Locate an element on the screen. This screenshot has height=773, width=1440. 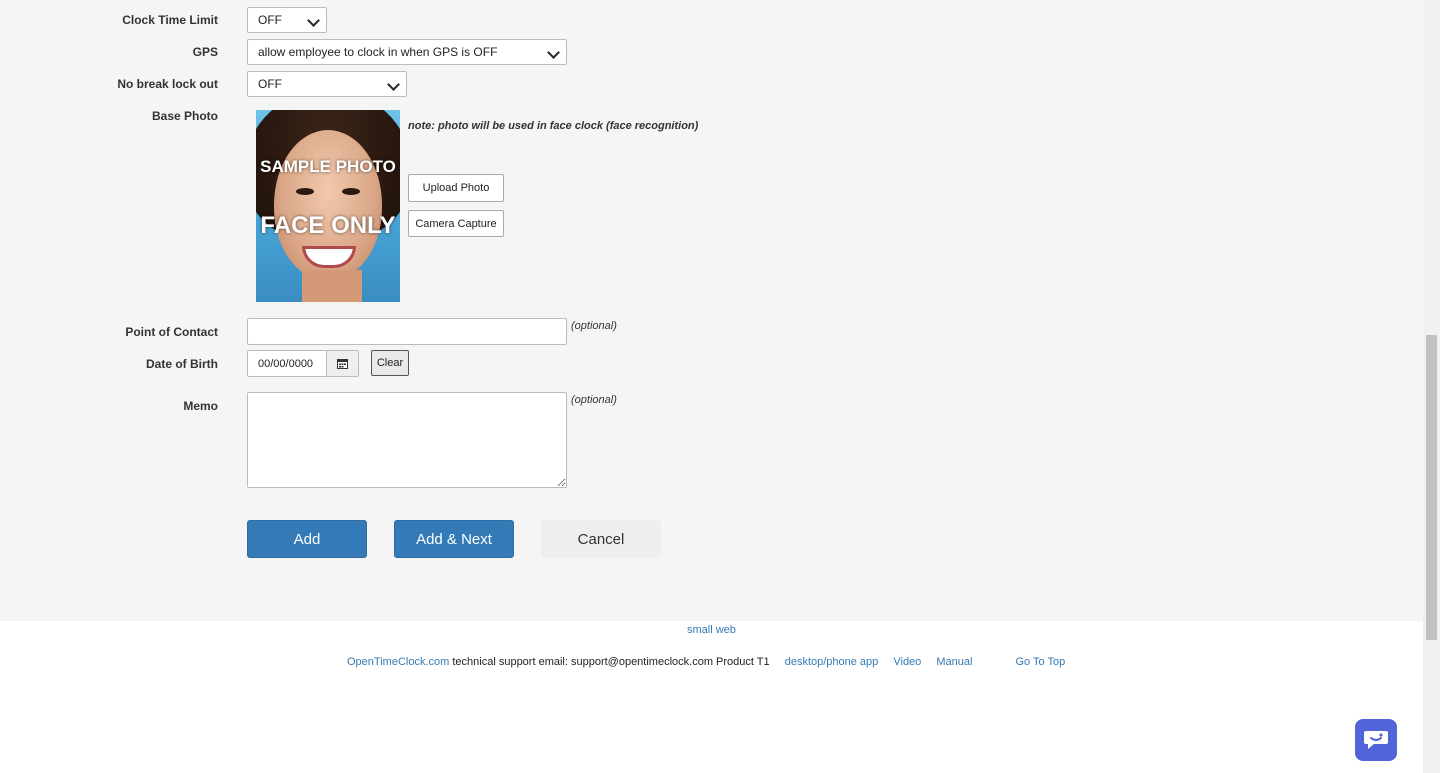
upload-photo-button: Upload Photo is located at coordinates (456, 188).